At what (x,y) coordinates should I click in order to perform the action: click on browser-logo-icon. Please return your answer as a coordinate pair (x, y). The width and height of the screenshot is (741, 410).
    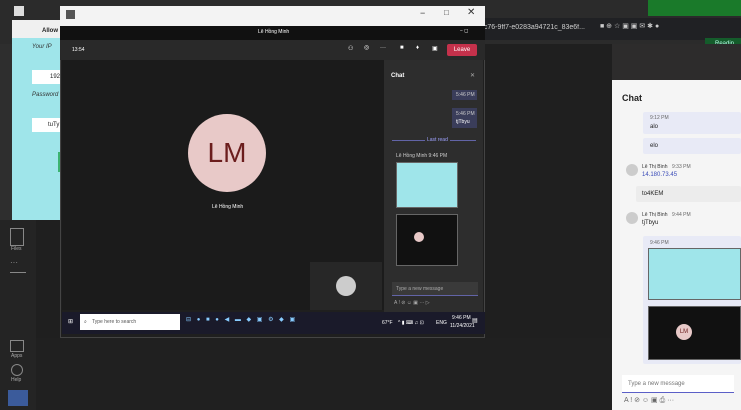
    Looking at the image, I should click on (19, 11).